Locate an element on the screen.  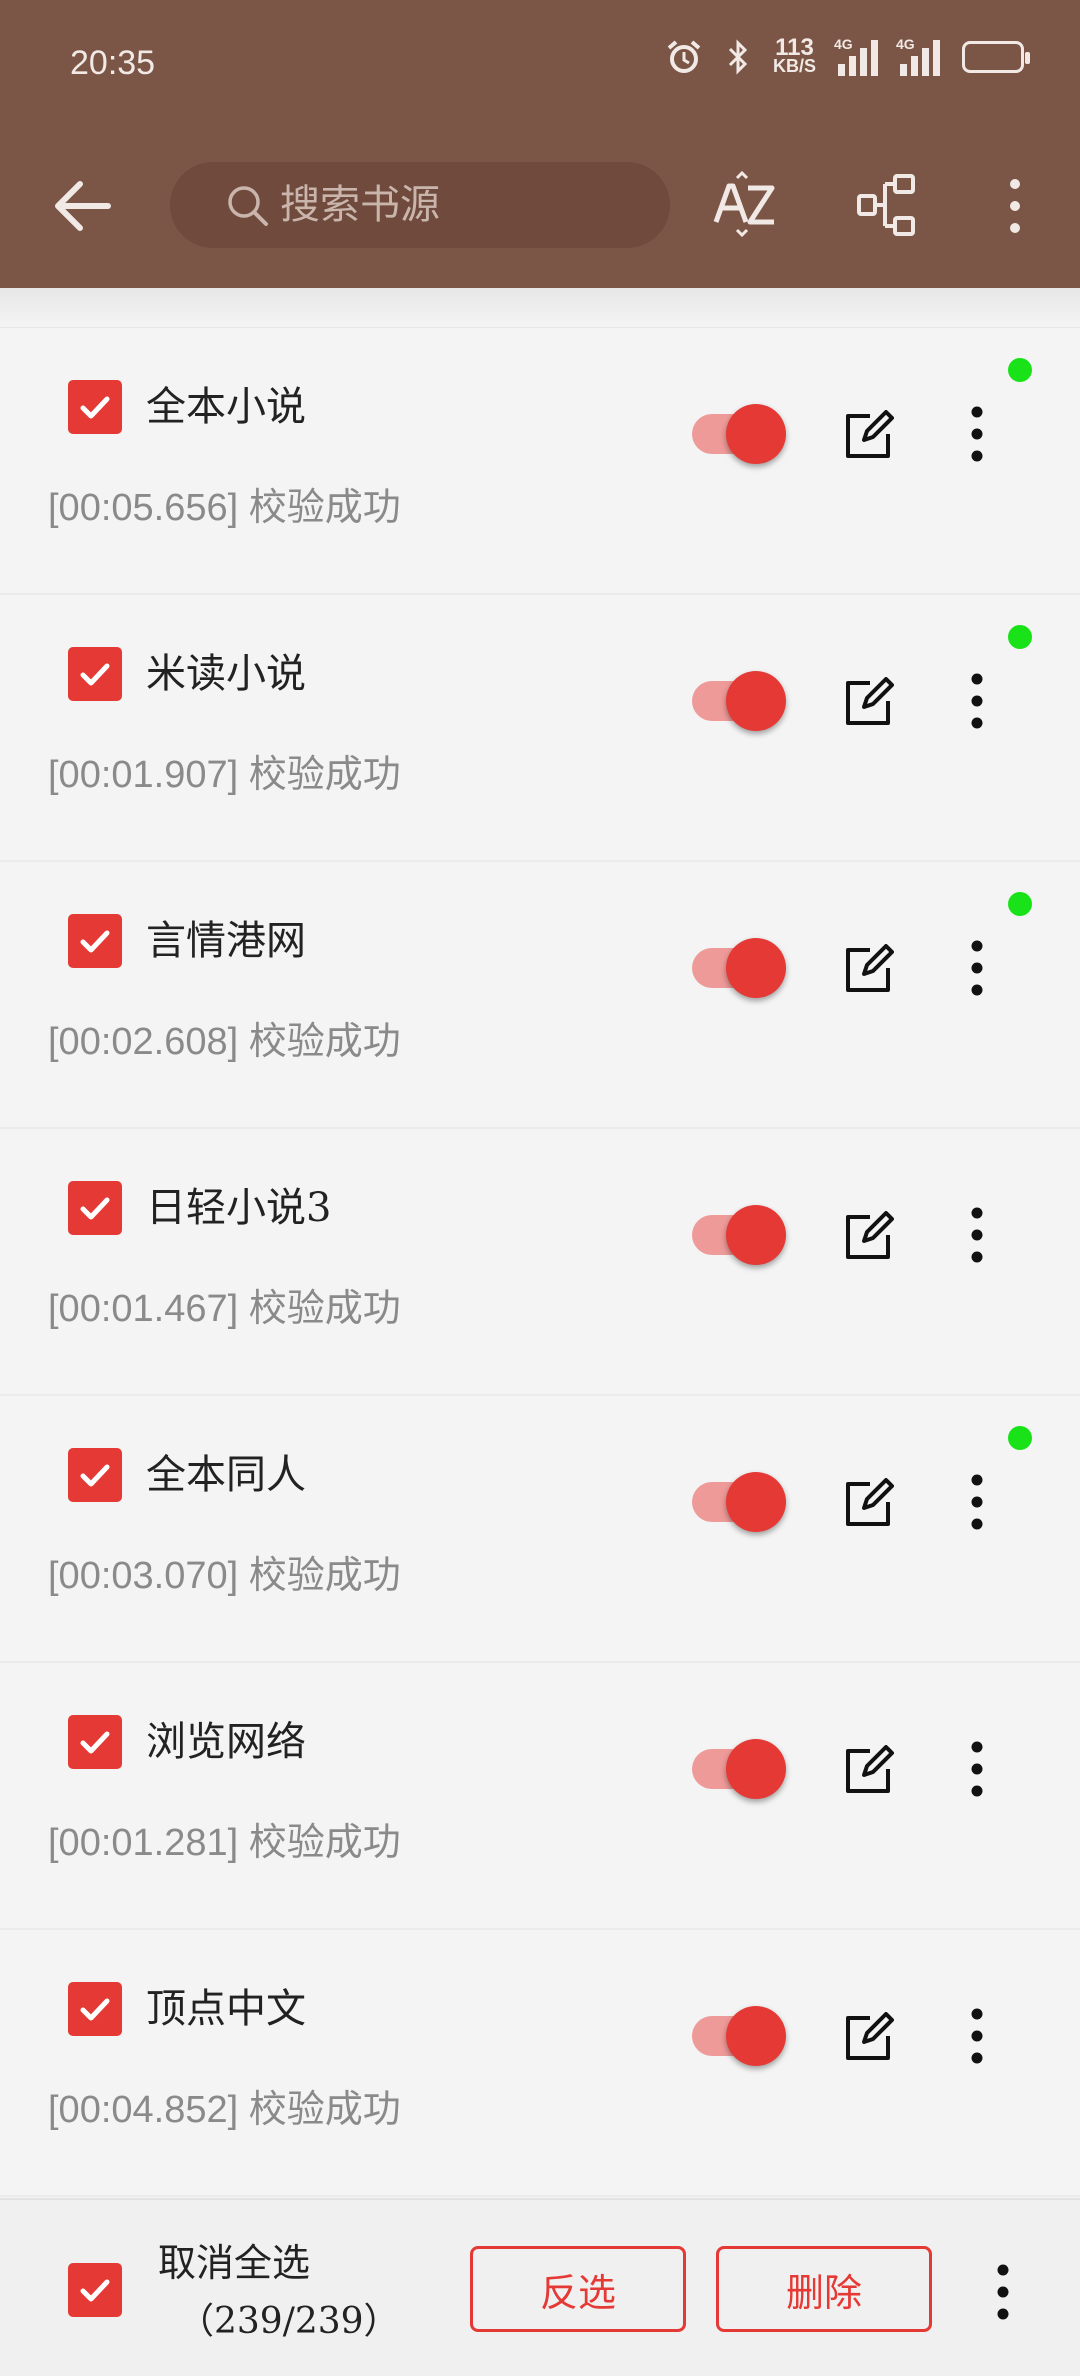
search-box is located at coordinates (420, 205).